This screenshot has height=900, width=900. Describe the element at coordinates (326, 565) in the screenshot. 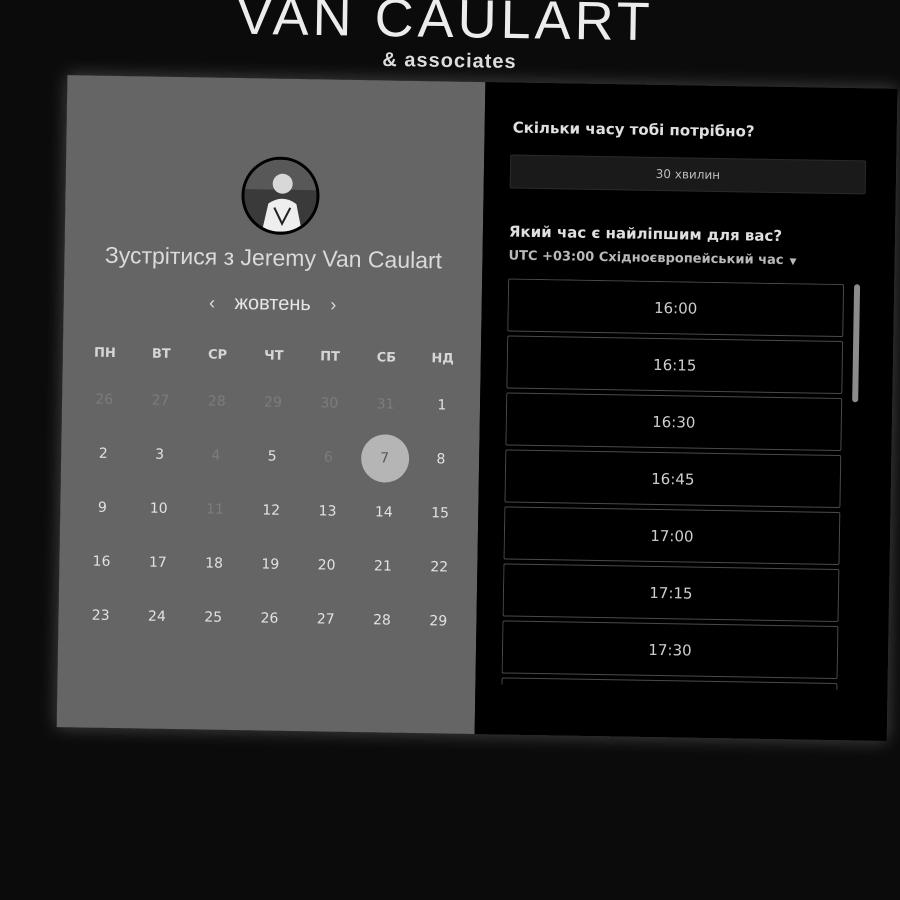

I see `calendar-day: 20` at that location.